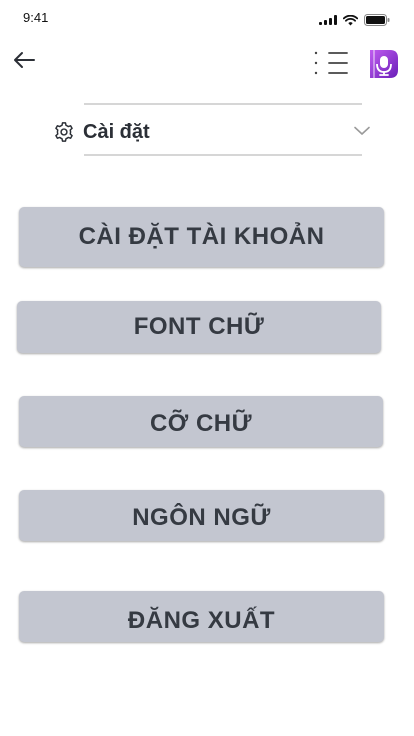 The height and width of the screenshot is (736, 414). I want to click on font-label: FONT CHỮ, so click(199, 326).